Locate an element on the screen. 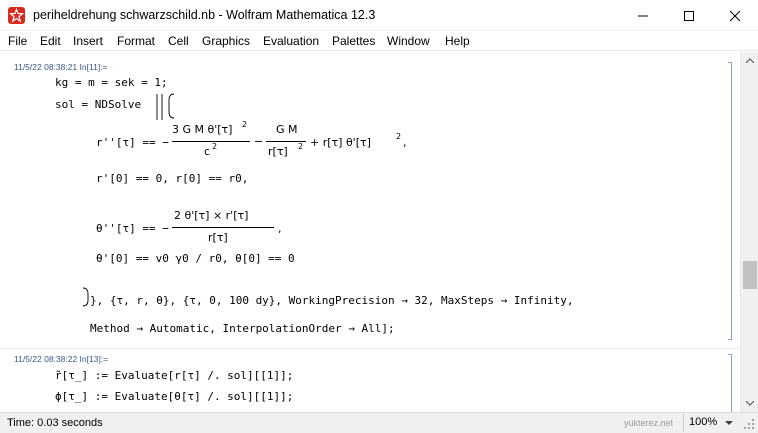 This screenshot has height=433, width=758. minimize-button is located at coordinates (643, 15).